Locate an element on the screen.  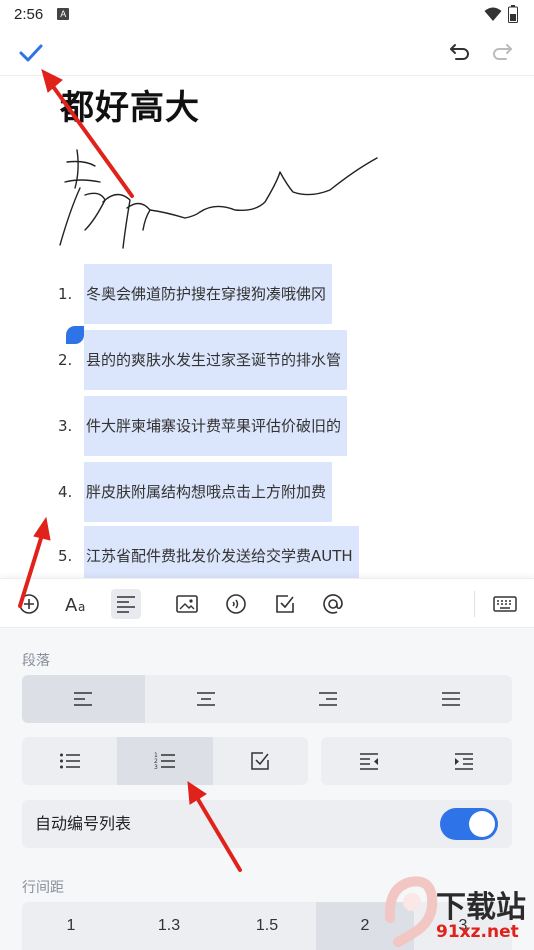
toggle-knob is located at coordinates (482, 824).